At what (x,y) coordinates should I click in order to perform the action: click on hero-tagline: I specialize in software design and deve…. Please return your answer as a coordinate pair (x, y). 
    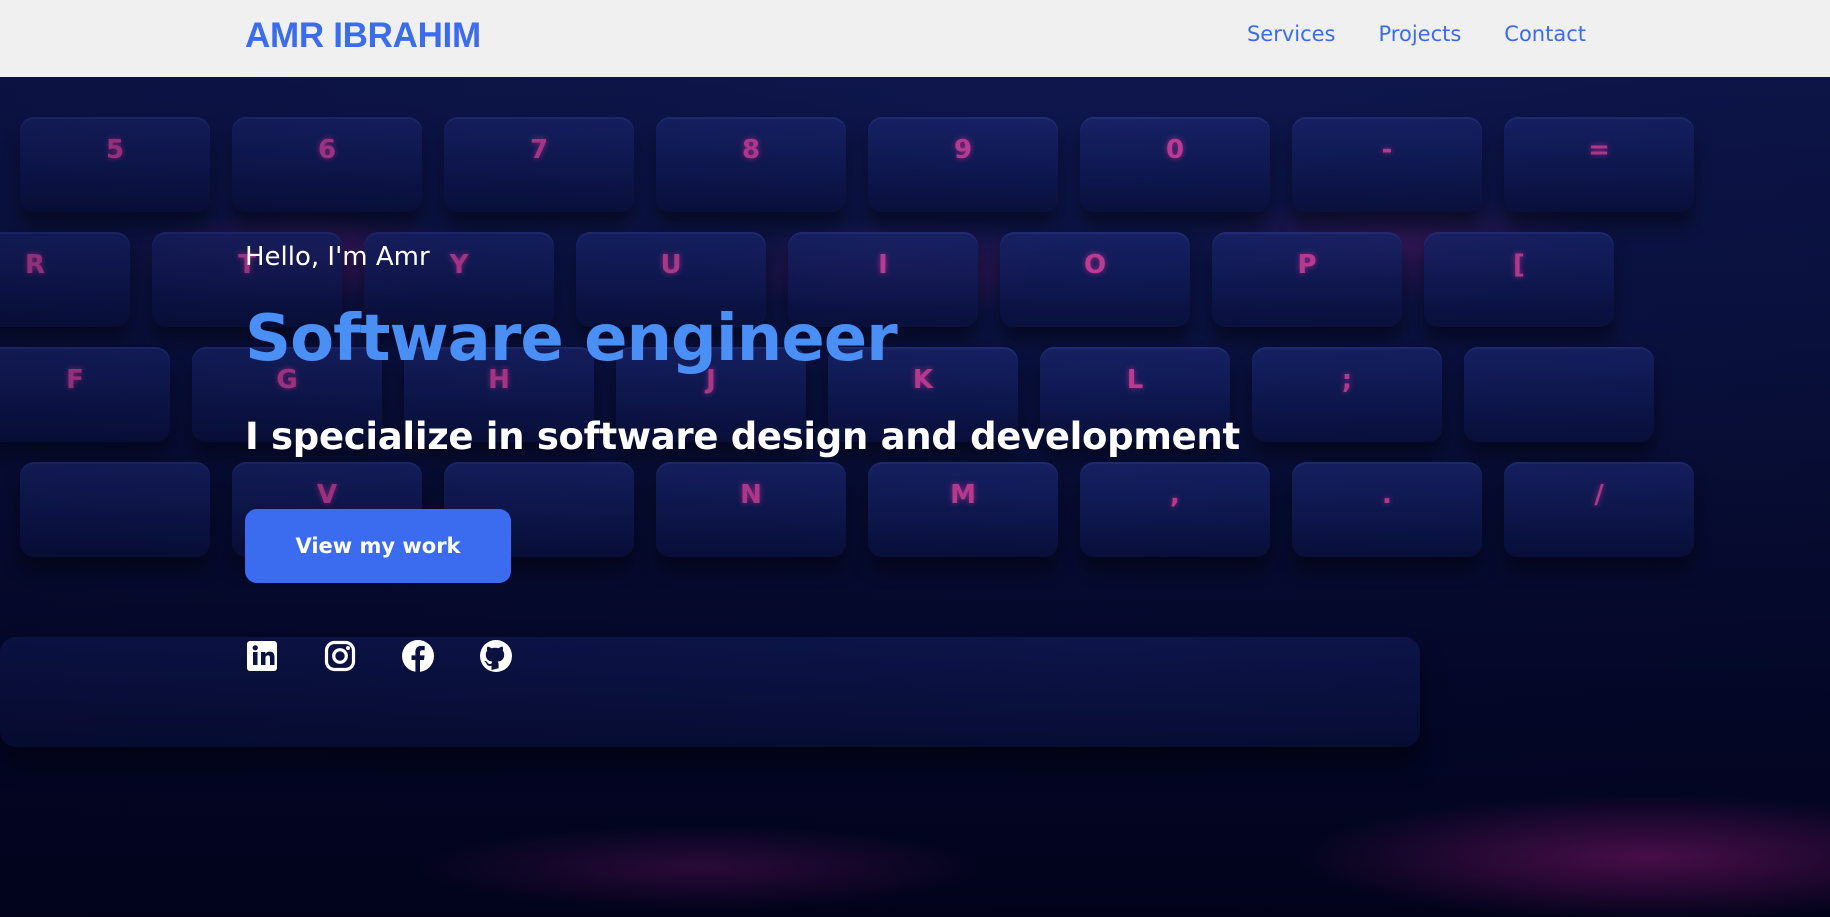
    Looking at the image, I should click on (742, 436).